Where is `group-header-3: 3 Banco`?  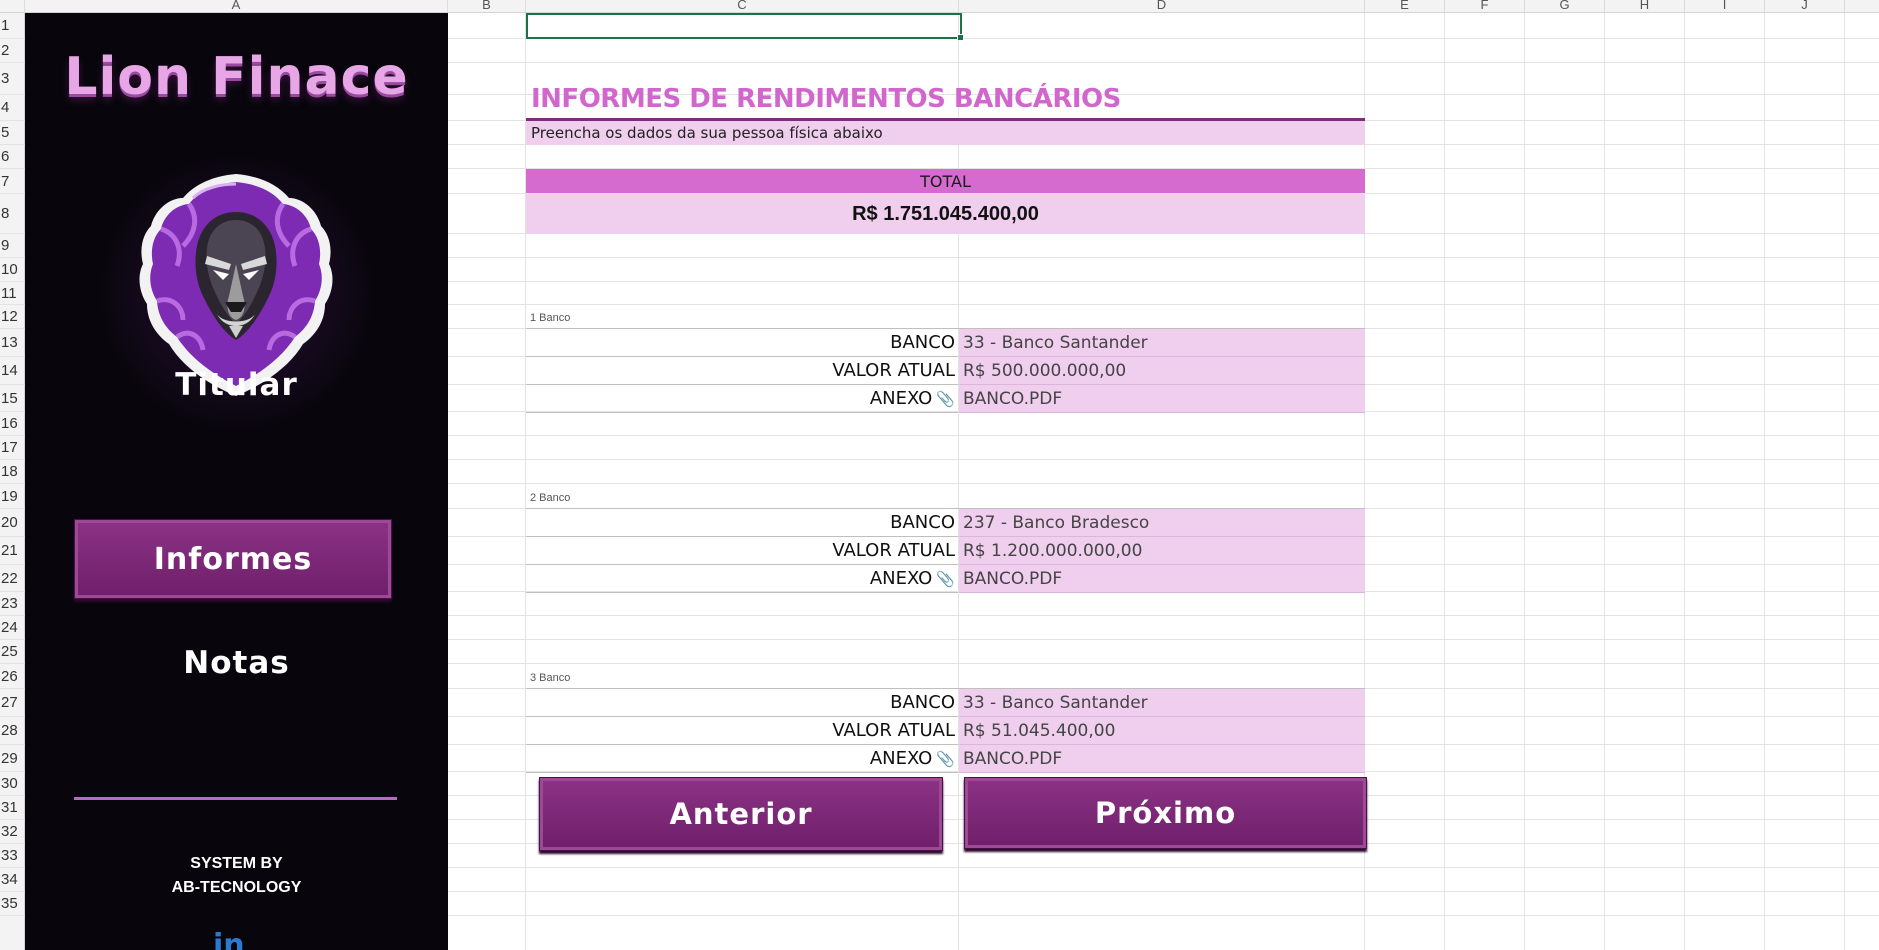 group-header-3: 3 Banco is located at coordinates (550, 678).